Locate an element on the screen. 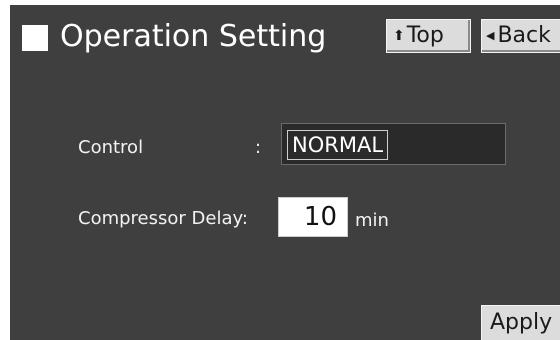  control-value: NORMAL is located at coordinates (338, 145).